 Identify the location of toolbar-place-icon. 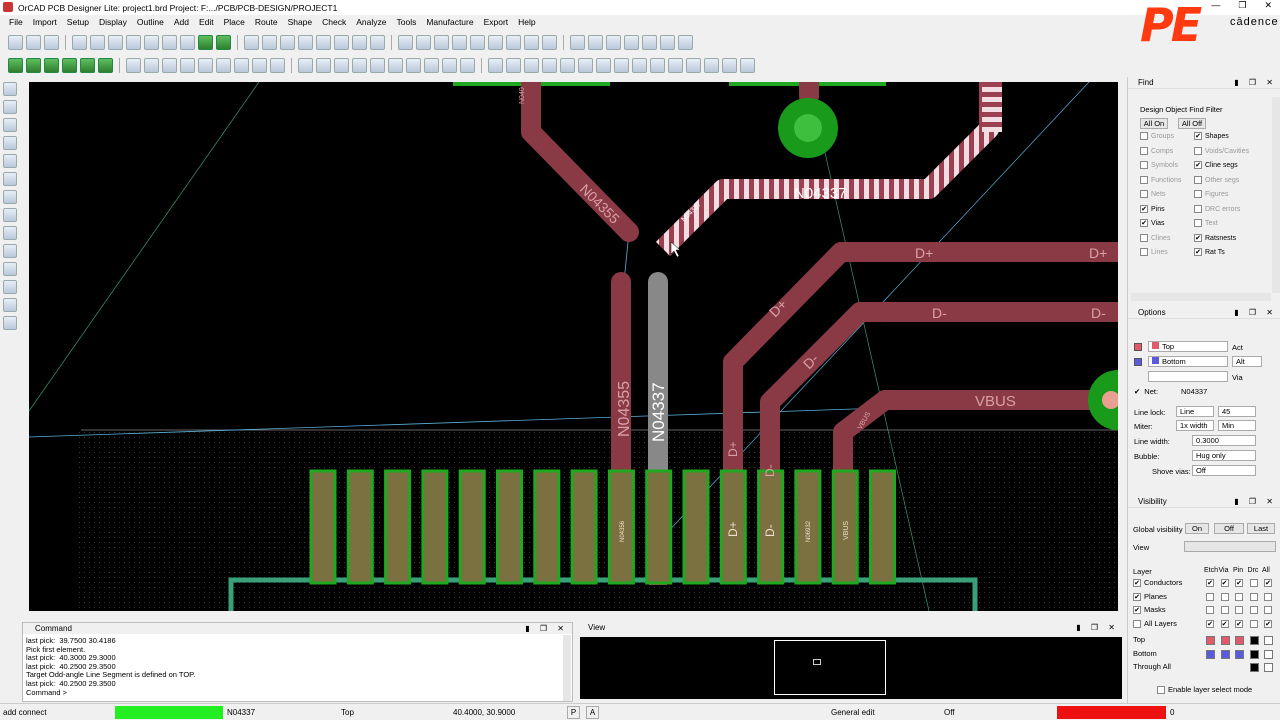
(269, 42).